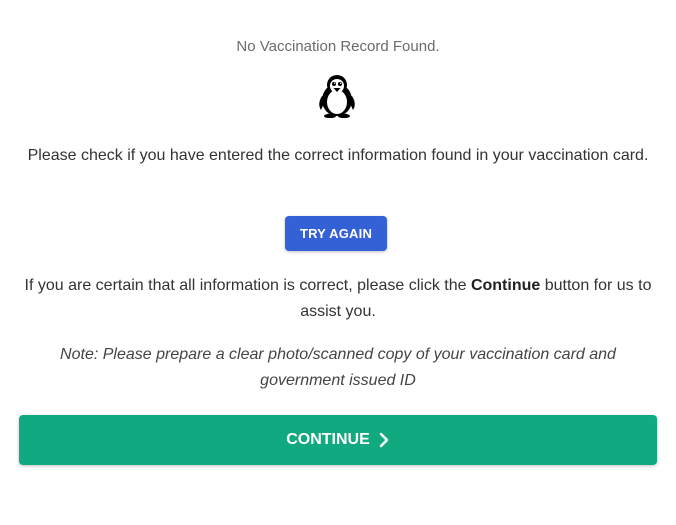 This screenshot has height=525, width=676. I want to click on page-title: No Vaccination Record Found., so click(338, 46).